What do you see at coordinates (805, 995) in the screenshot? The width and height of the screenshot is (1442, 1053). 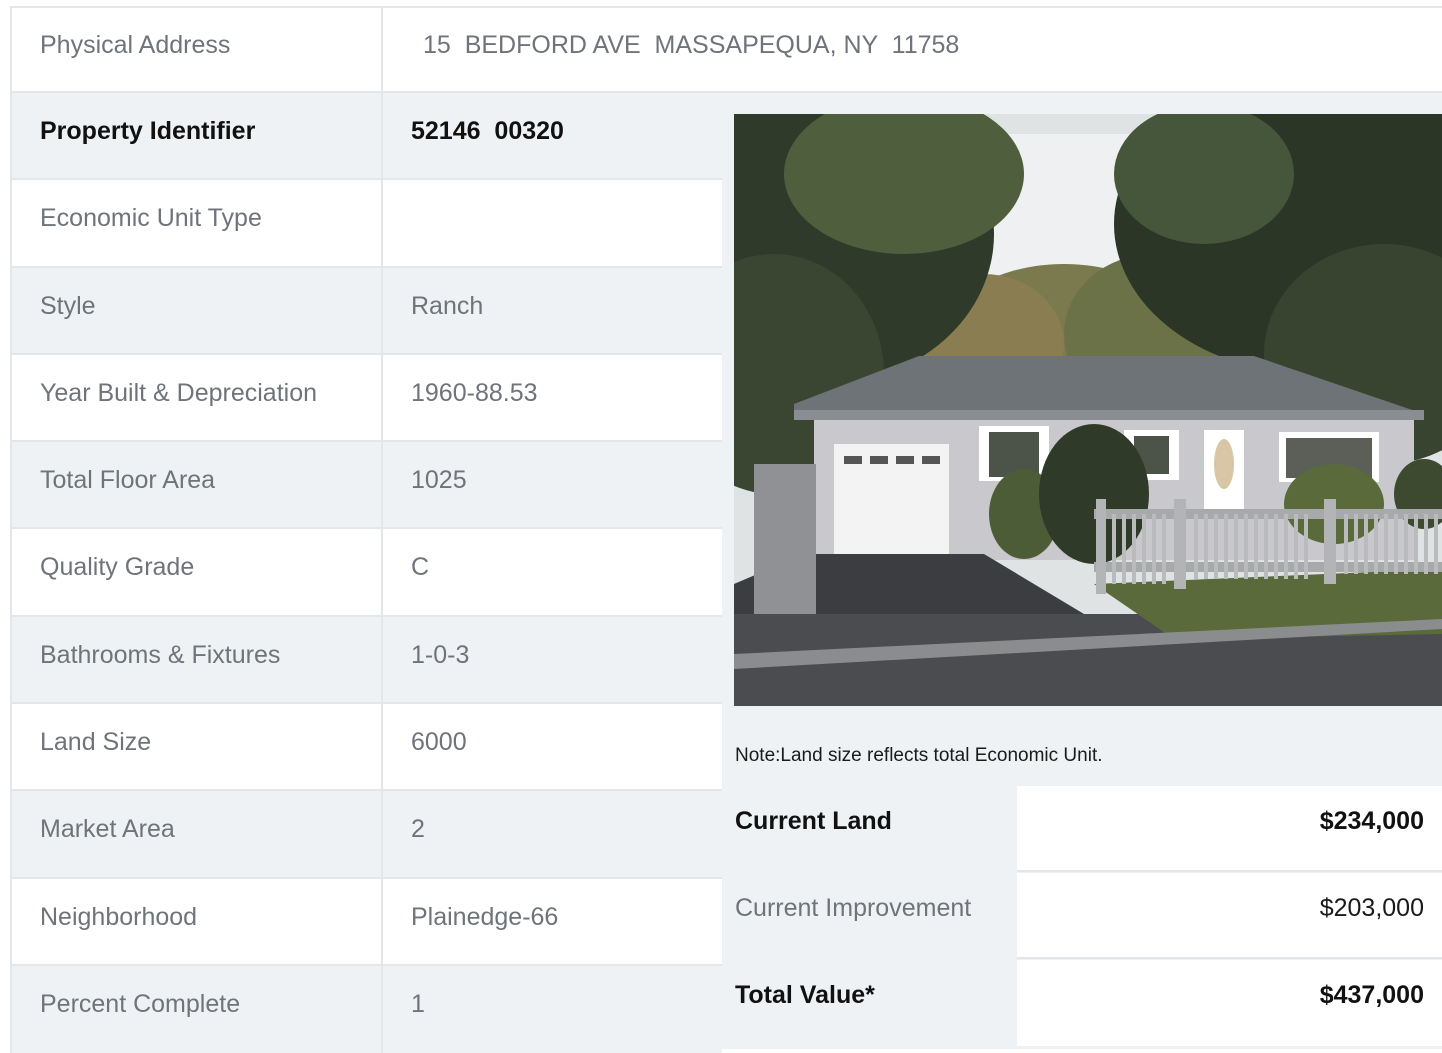 I see `total-value-label: Total Value*` at bounding box center [805, 995].